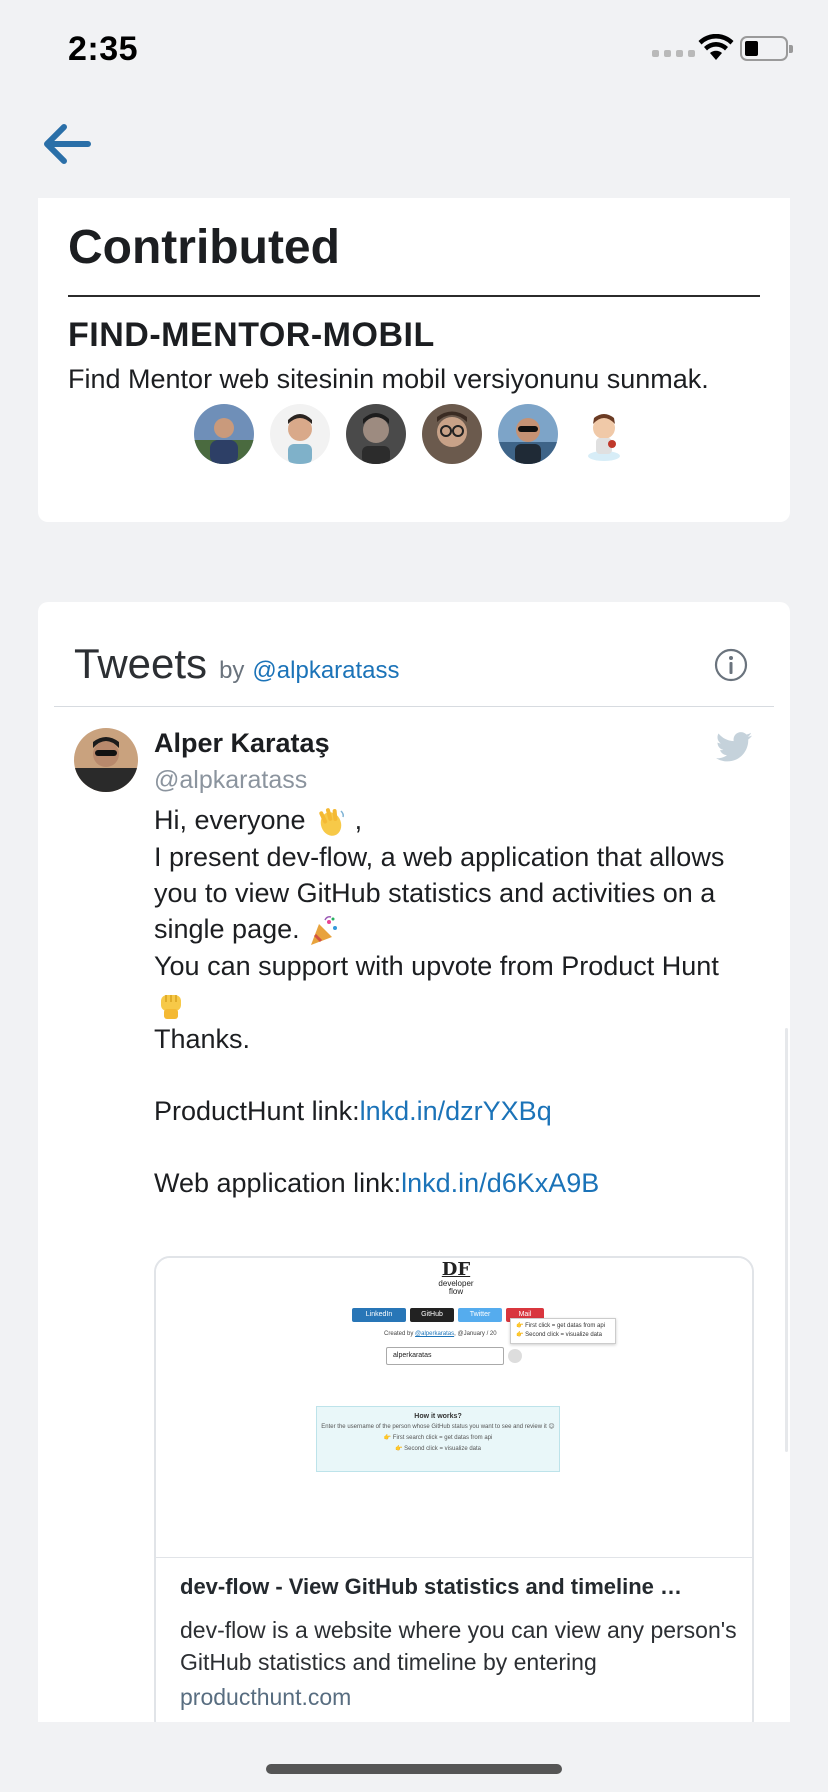  Describe the element at coordinates (257, 1110) in the screenshot. I see `producthunt-label: ProductHunt link:` at that location.